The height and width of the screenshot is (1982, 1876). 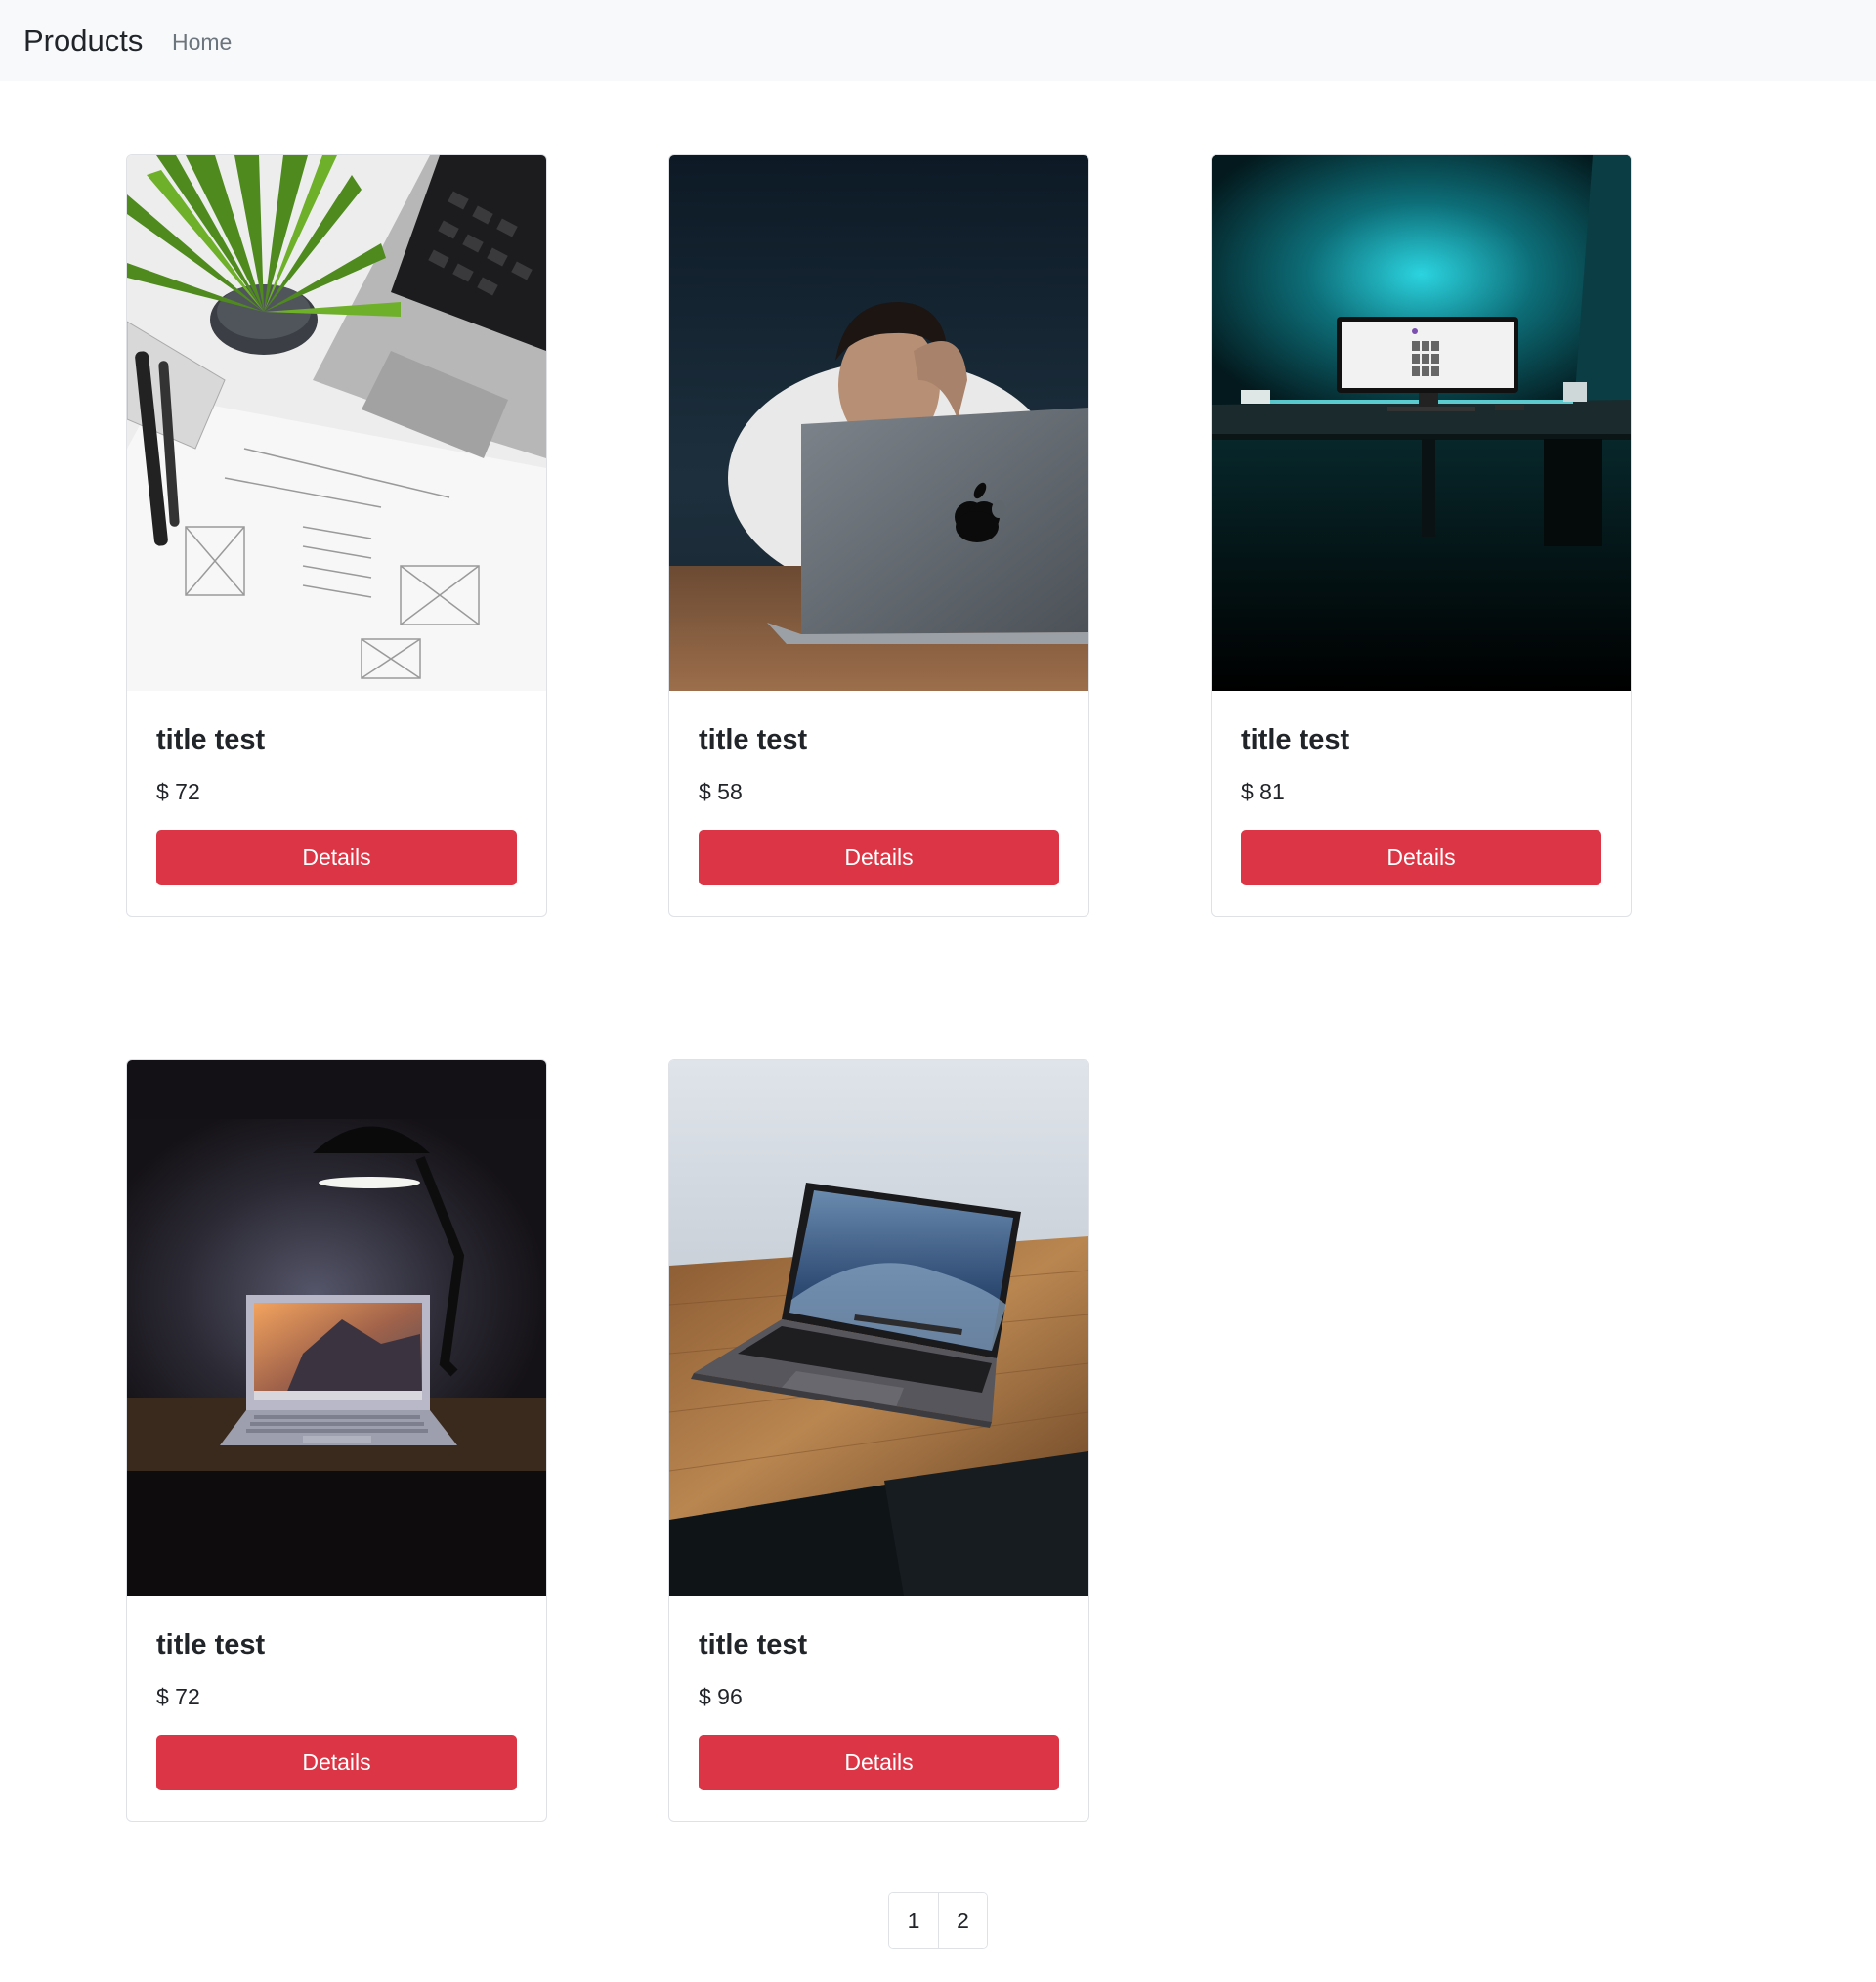 I want to click on product-card: title test $ 58 Details, so click(x=878, y=536).